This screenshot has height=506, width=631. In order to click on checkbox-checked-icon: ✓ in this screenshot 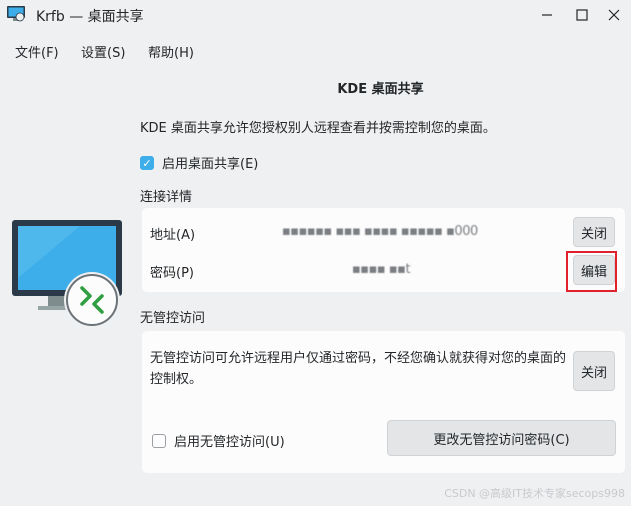, I will do `click(147, 162)`.